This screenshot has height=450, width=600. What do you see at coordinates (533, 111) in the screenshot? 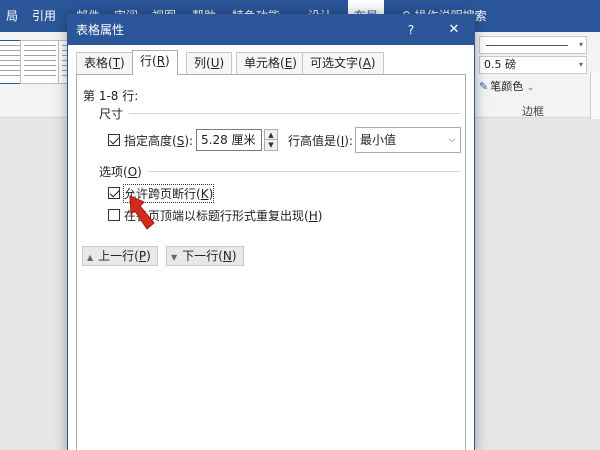
I see `borders-group-label: 边框` at bounding box center [533, 111].